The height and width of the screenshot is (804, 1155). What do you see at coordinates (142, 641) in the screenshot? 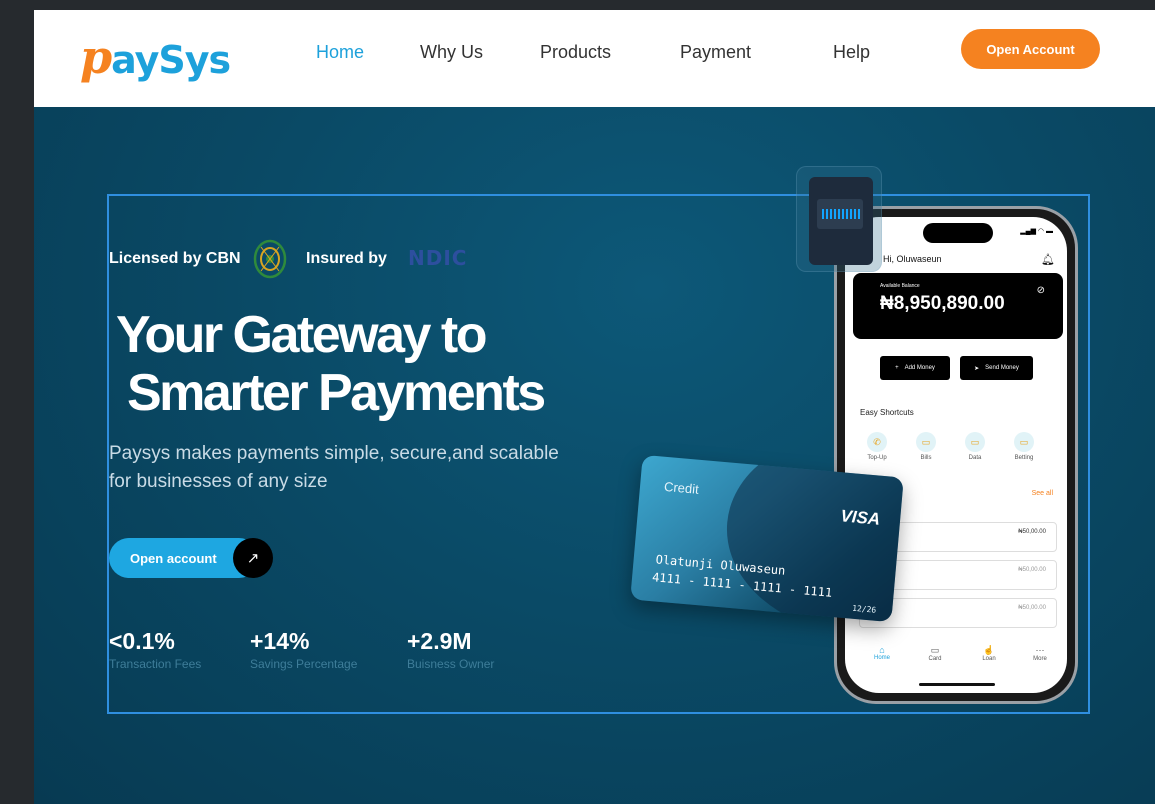
I see `stat-transaction-fees-value: <0.1%` at bounding box center [142, 641].